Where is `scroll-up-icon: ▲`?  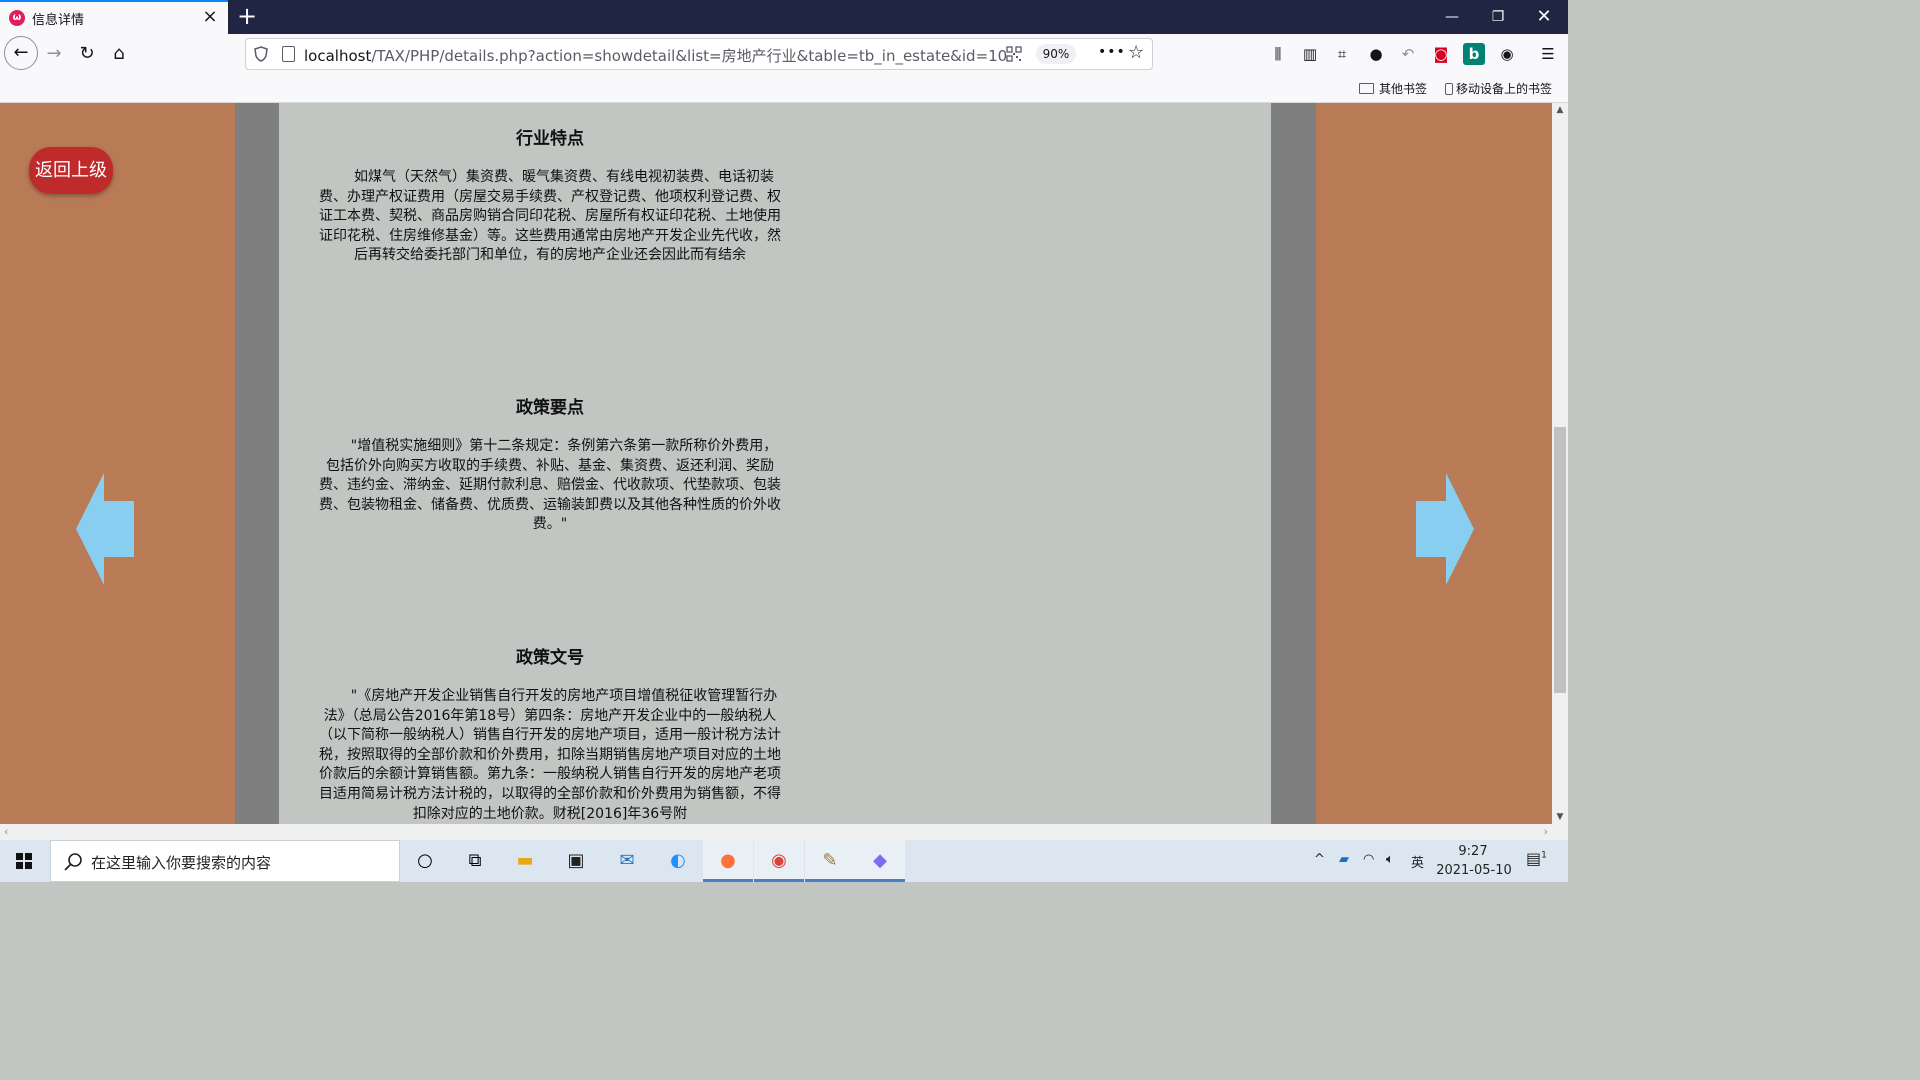
scroll-up-icon: ▲ is located at coordinates (1560, 110).